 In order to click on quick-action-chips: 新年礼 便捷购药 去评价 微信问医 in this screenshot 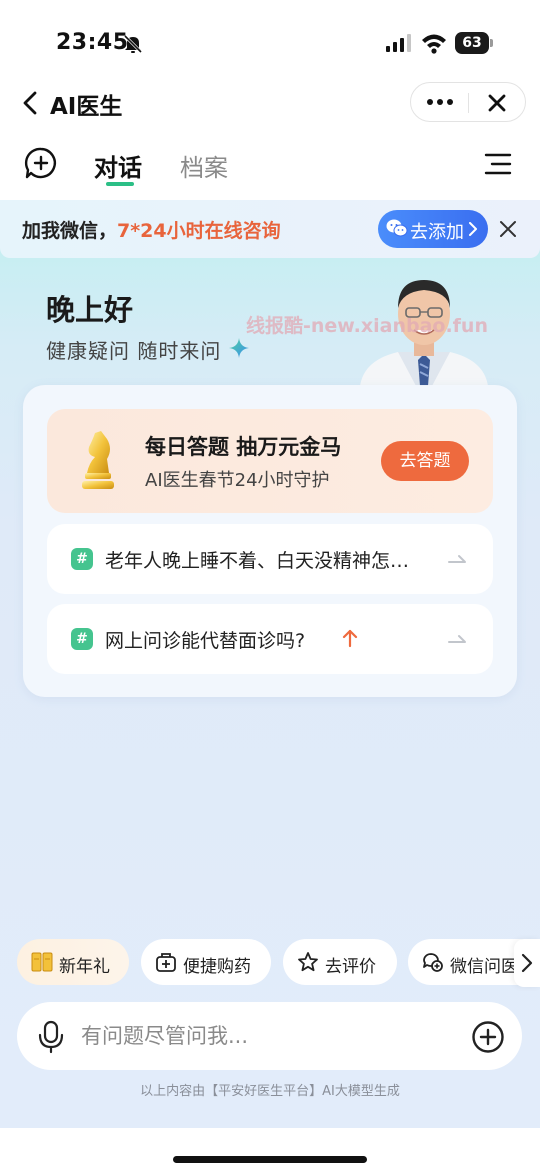, I will do `click(270, 963)`.